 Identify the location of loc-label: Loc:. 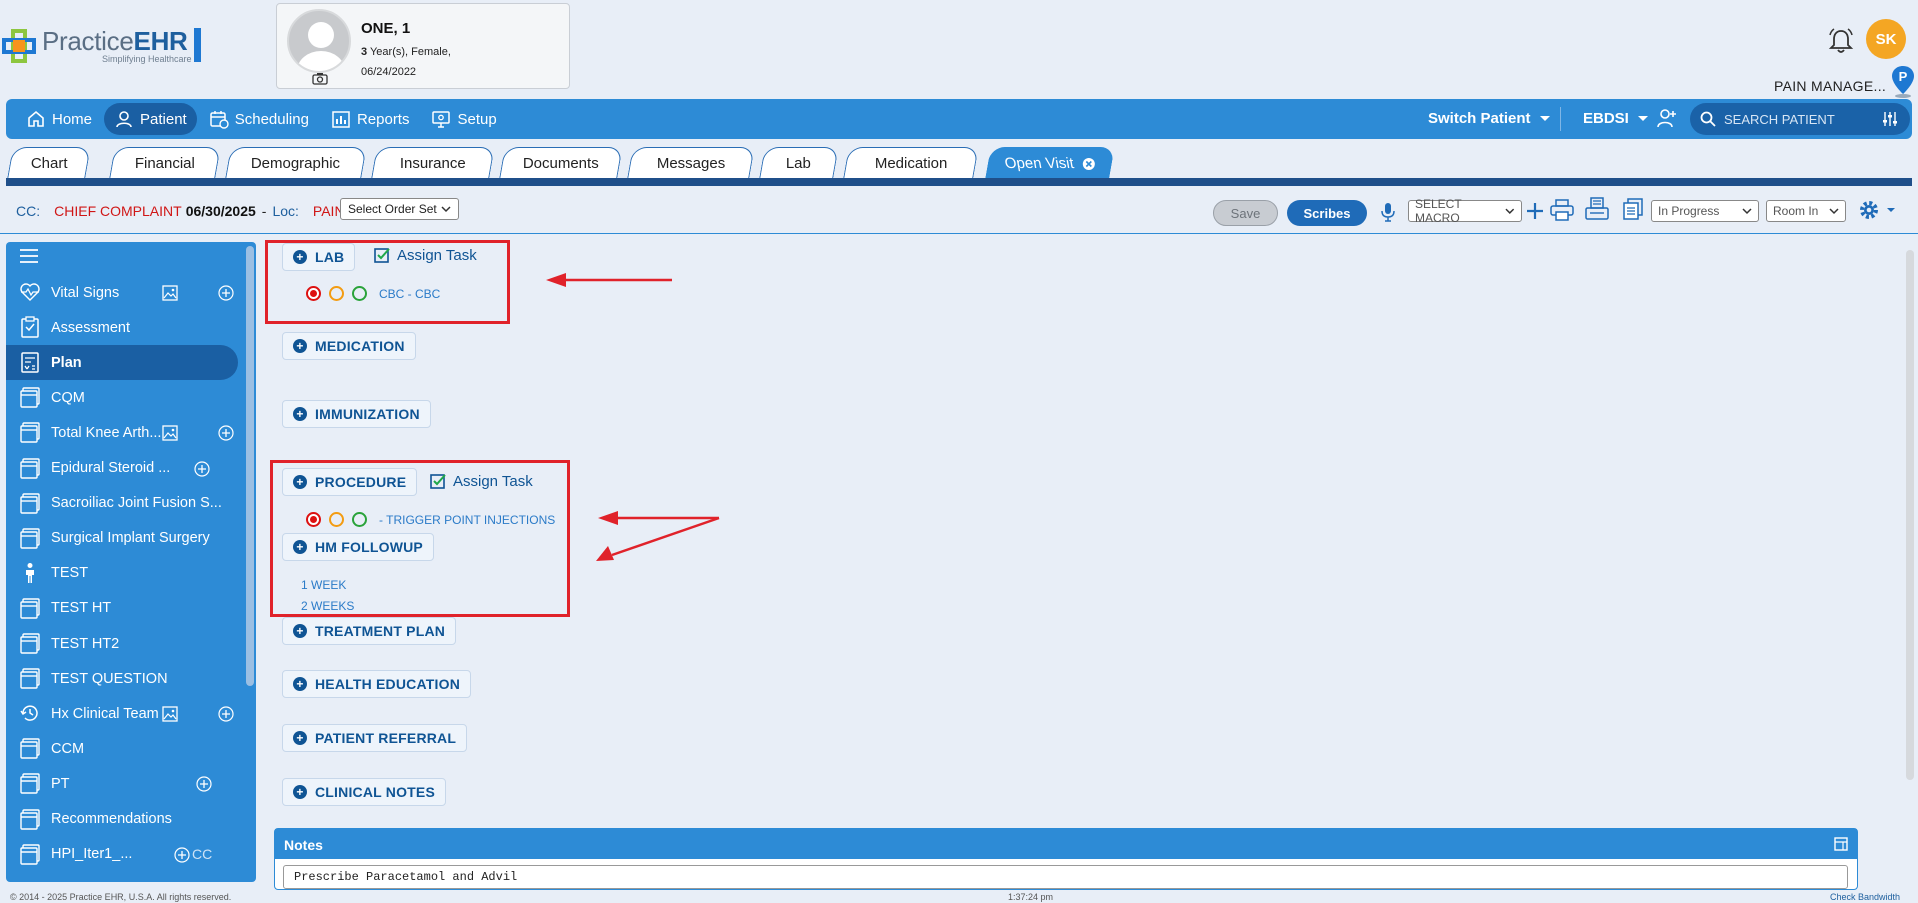
(285, 211).